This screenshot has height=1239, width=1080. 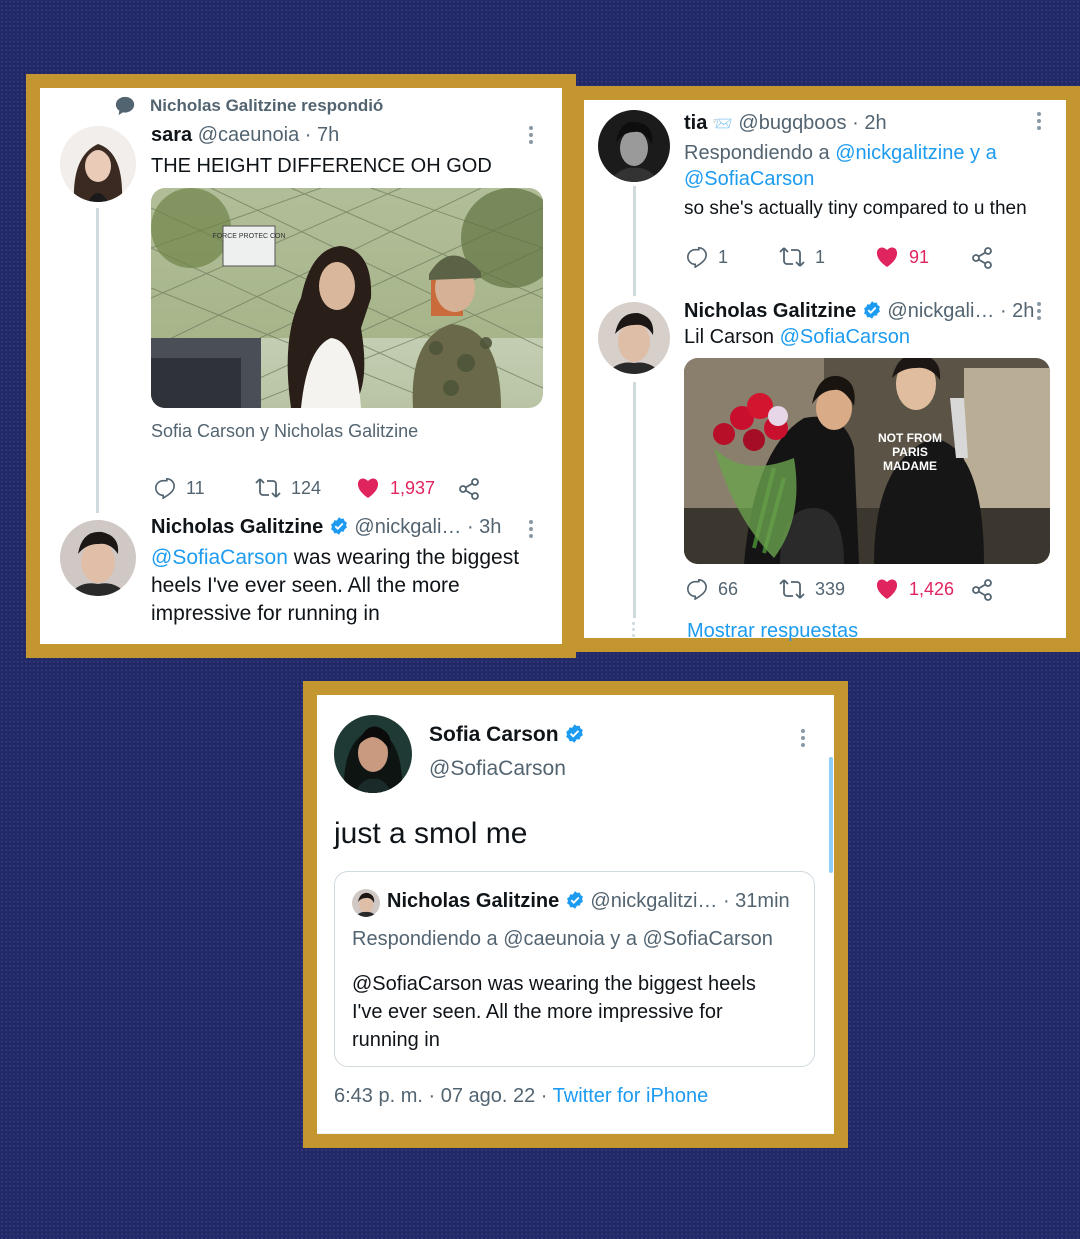 What do you see at coordinates (910, 452) in the screenshot?
I see `shirt-text-2: PARIS` at bounding box center [910, 452].